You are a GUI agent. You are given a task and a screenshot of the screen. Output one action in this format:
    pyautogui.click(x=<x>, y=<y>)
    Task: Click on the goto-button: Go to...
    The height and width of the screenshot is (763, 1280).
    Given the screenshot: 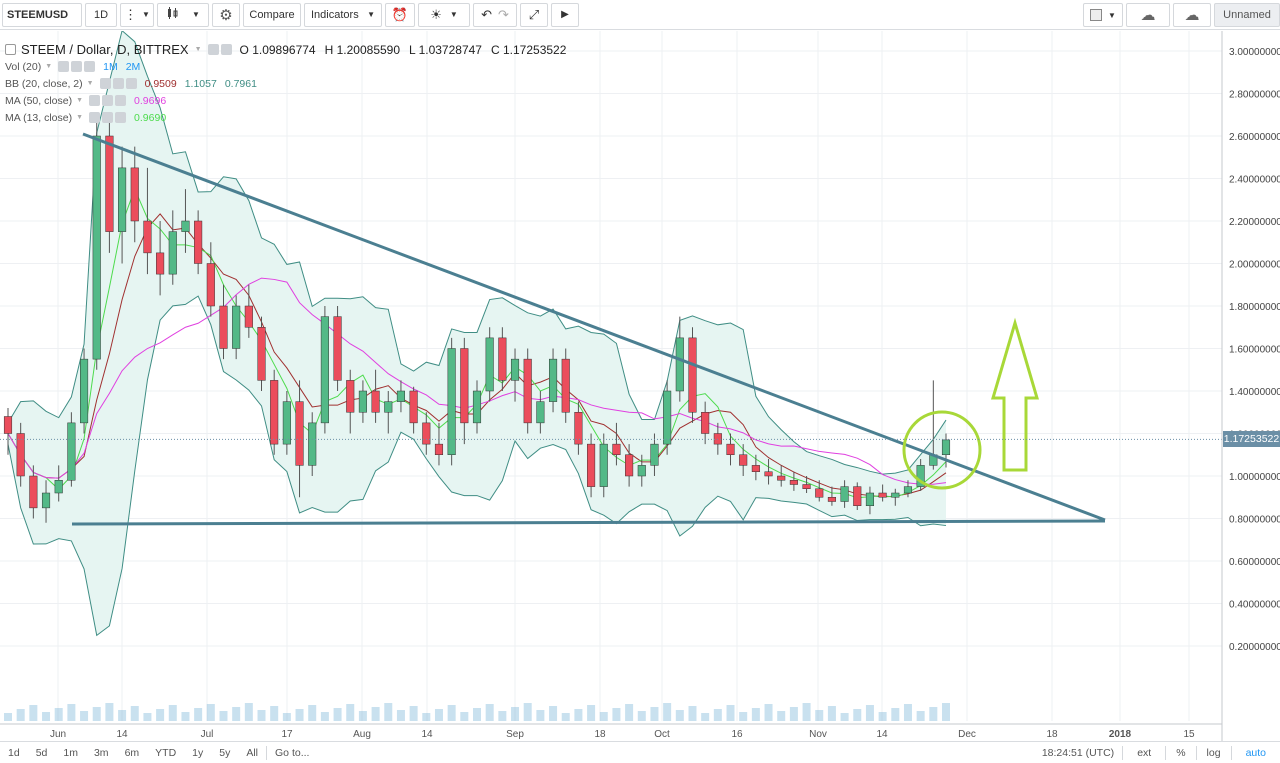 What is the action you would take?
    pyautogui.click(x=292, y=752)
    